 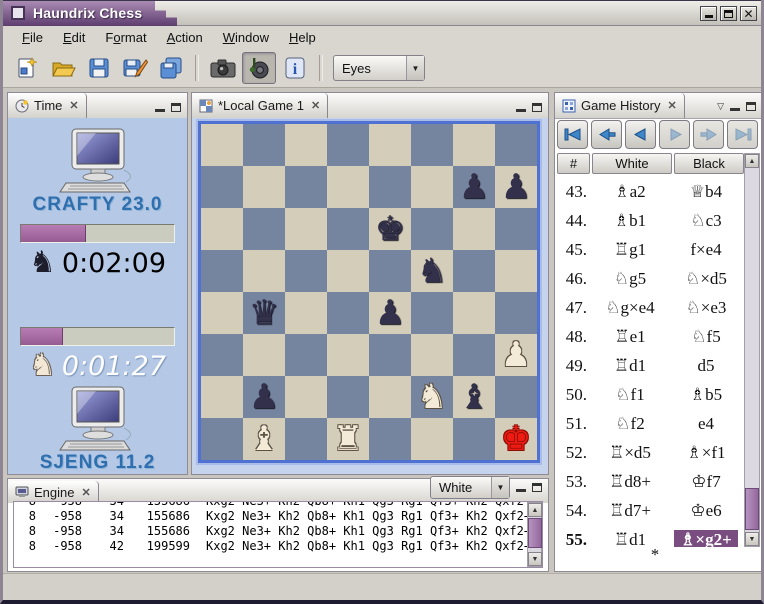 What do you see at coordinates (640, 134) in the screenshot?
I see `step-backward-button` at bounding box center [640, 134].